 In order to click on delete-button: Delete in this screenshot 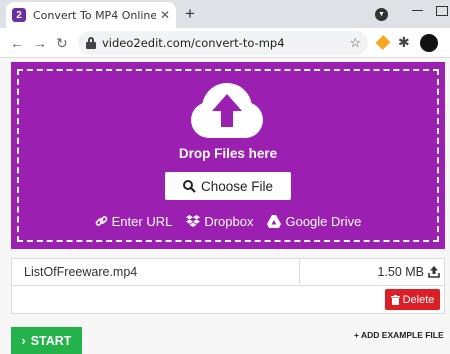, I will do `click(412, 299)`.